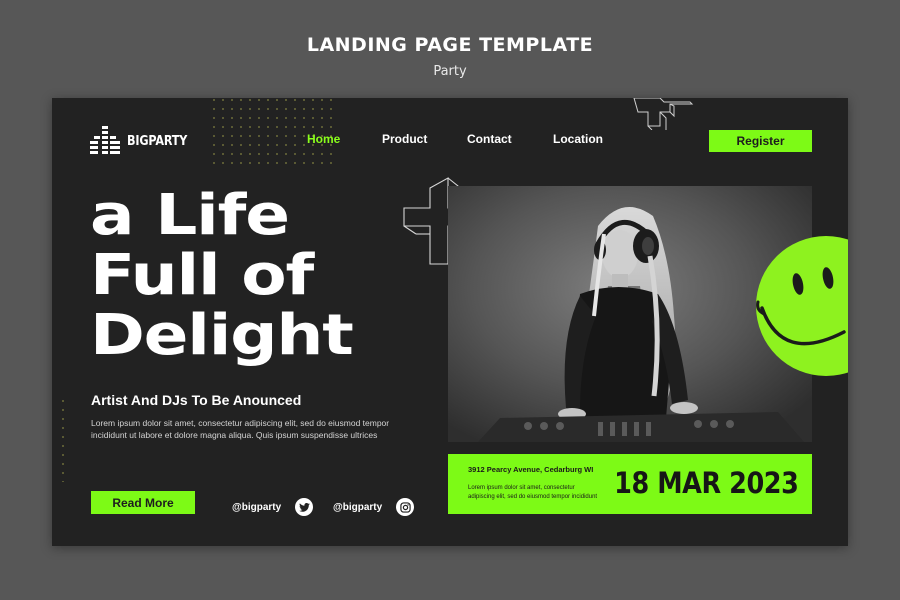 This screenshot has width=900, height=600. What do you see at coordinates (706, 483) in the screenshot?
I see `event-date: 18 MAR 2023` at bounding box center [706, 483].